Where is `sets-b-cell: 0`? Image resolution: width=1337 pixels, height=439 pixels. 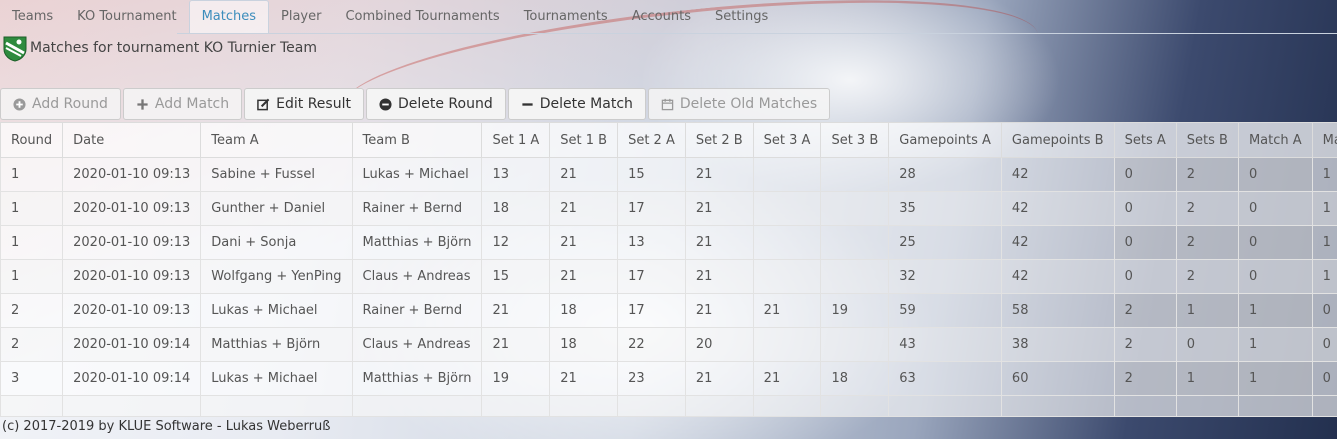
sets-b-cell: 0 is located at coordinates (1207, 344).